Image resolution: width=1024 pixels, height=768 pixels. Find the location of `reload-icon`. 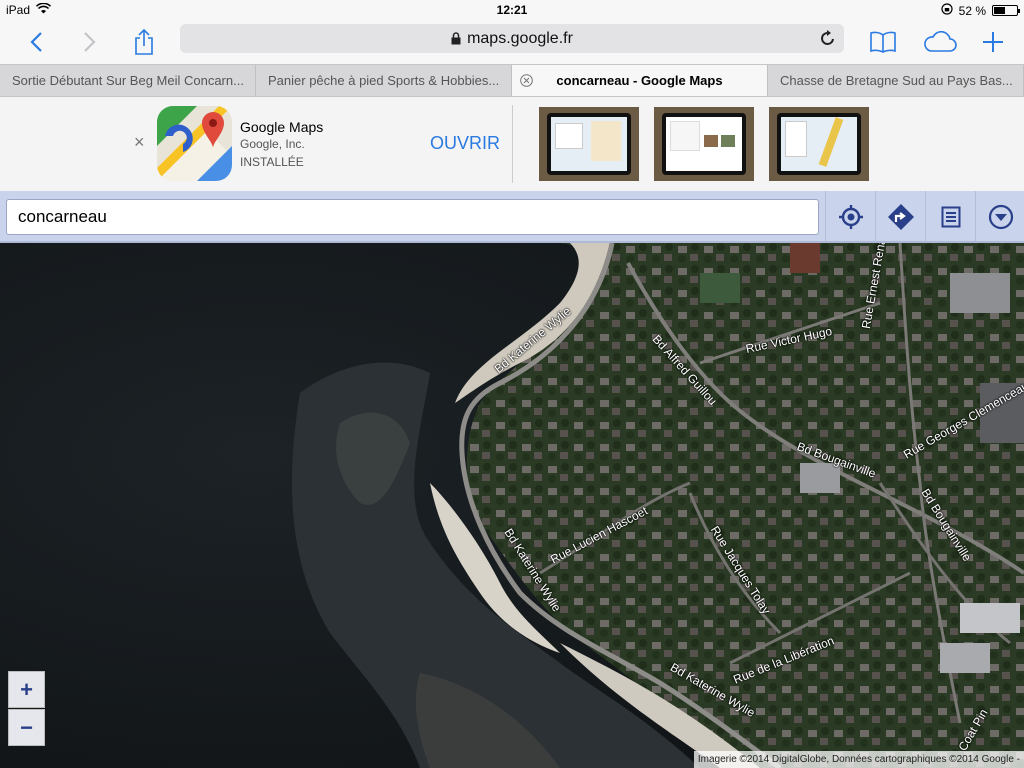

reload-icon is located at coordinates (828, 40).